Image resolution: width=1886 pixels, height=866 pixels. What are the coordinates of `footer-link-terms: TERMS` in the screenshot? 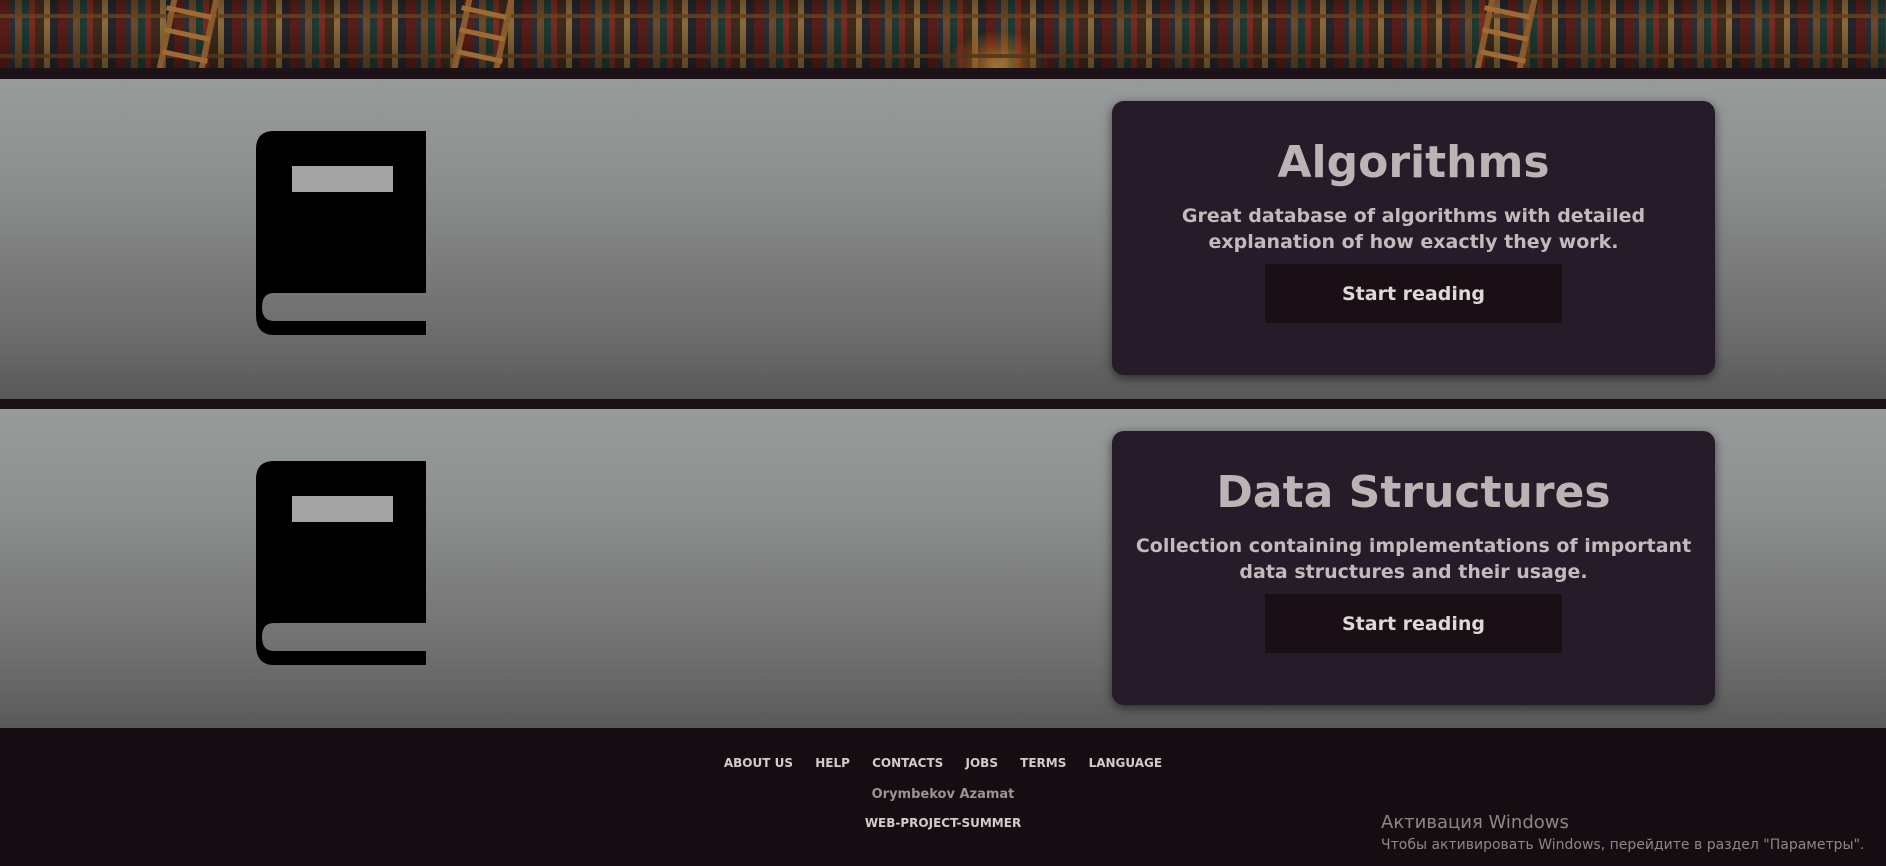 It's located at (1043, 763).